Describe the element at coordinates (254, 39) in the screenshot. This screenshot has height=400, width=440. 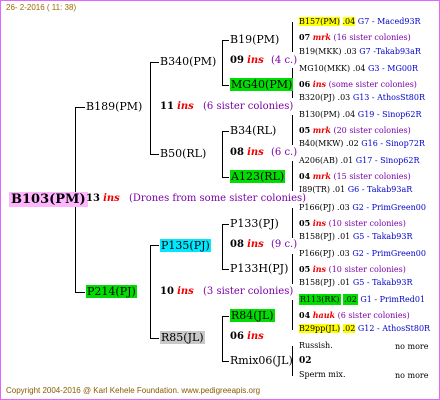
I see `queen-b19: B19(PM)` at that location.